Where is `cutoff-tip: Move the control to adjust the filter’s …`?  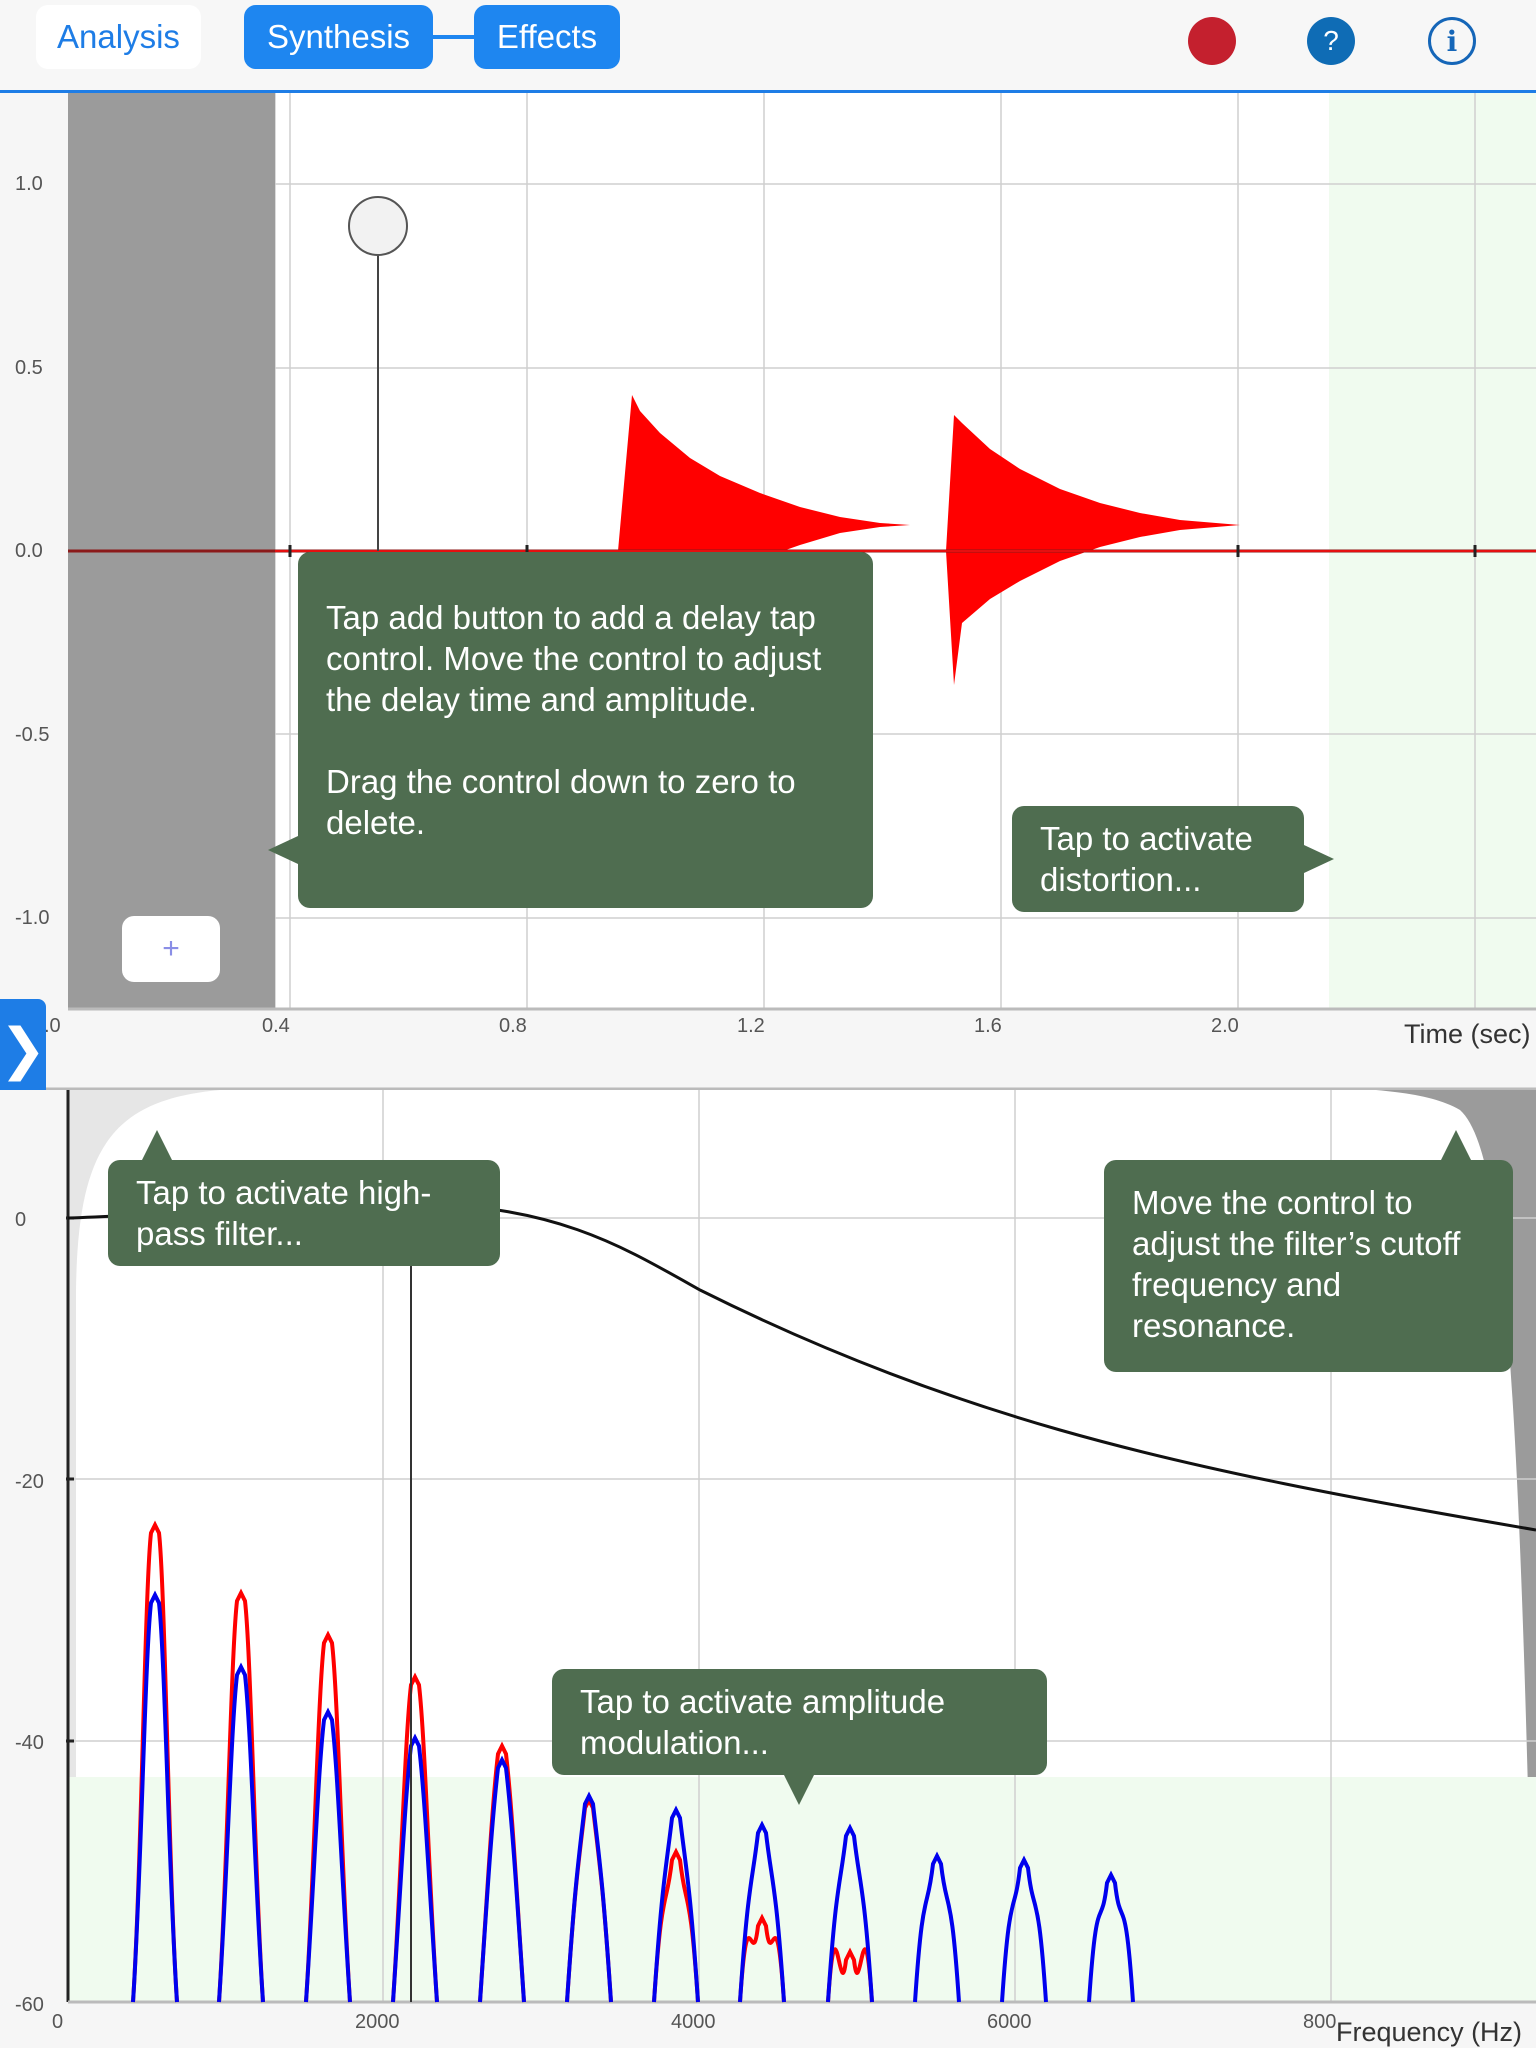 cutoff-tip: Move the control to adjust the filter’s … is located at coordinates (1308, 1266).